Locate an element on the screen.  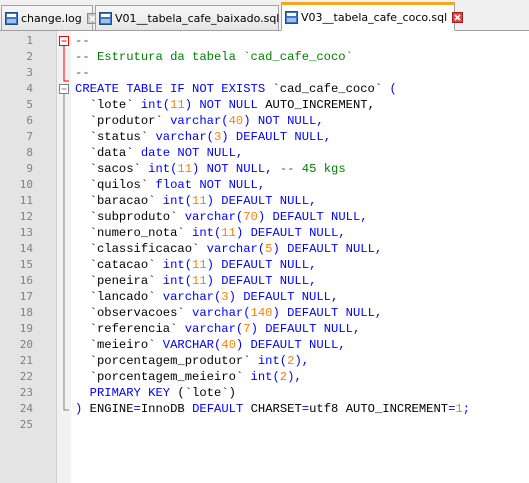
code-line: 21 `porcentagem_produtor` int(2), is located at coordinates (264, 361).